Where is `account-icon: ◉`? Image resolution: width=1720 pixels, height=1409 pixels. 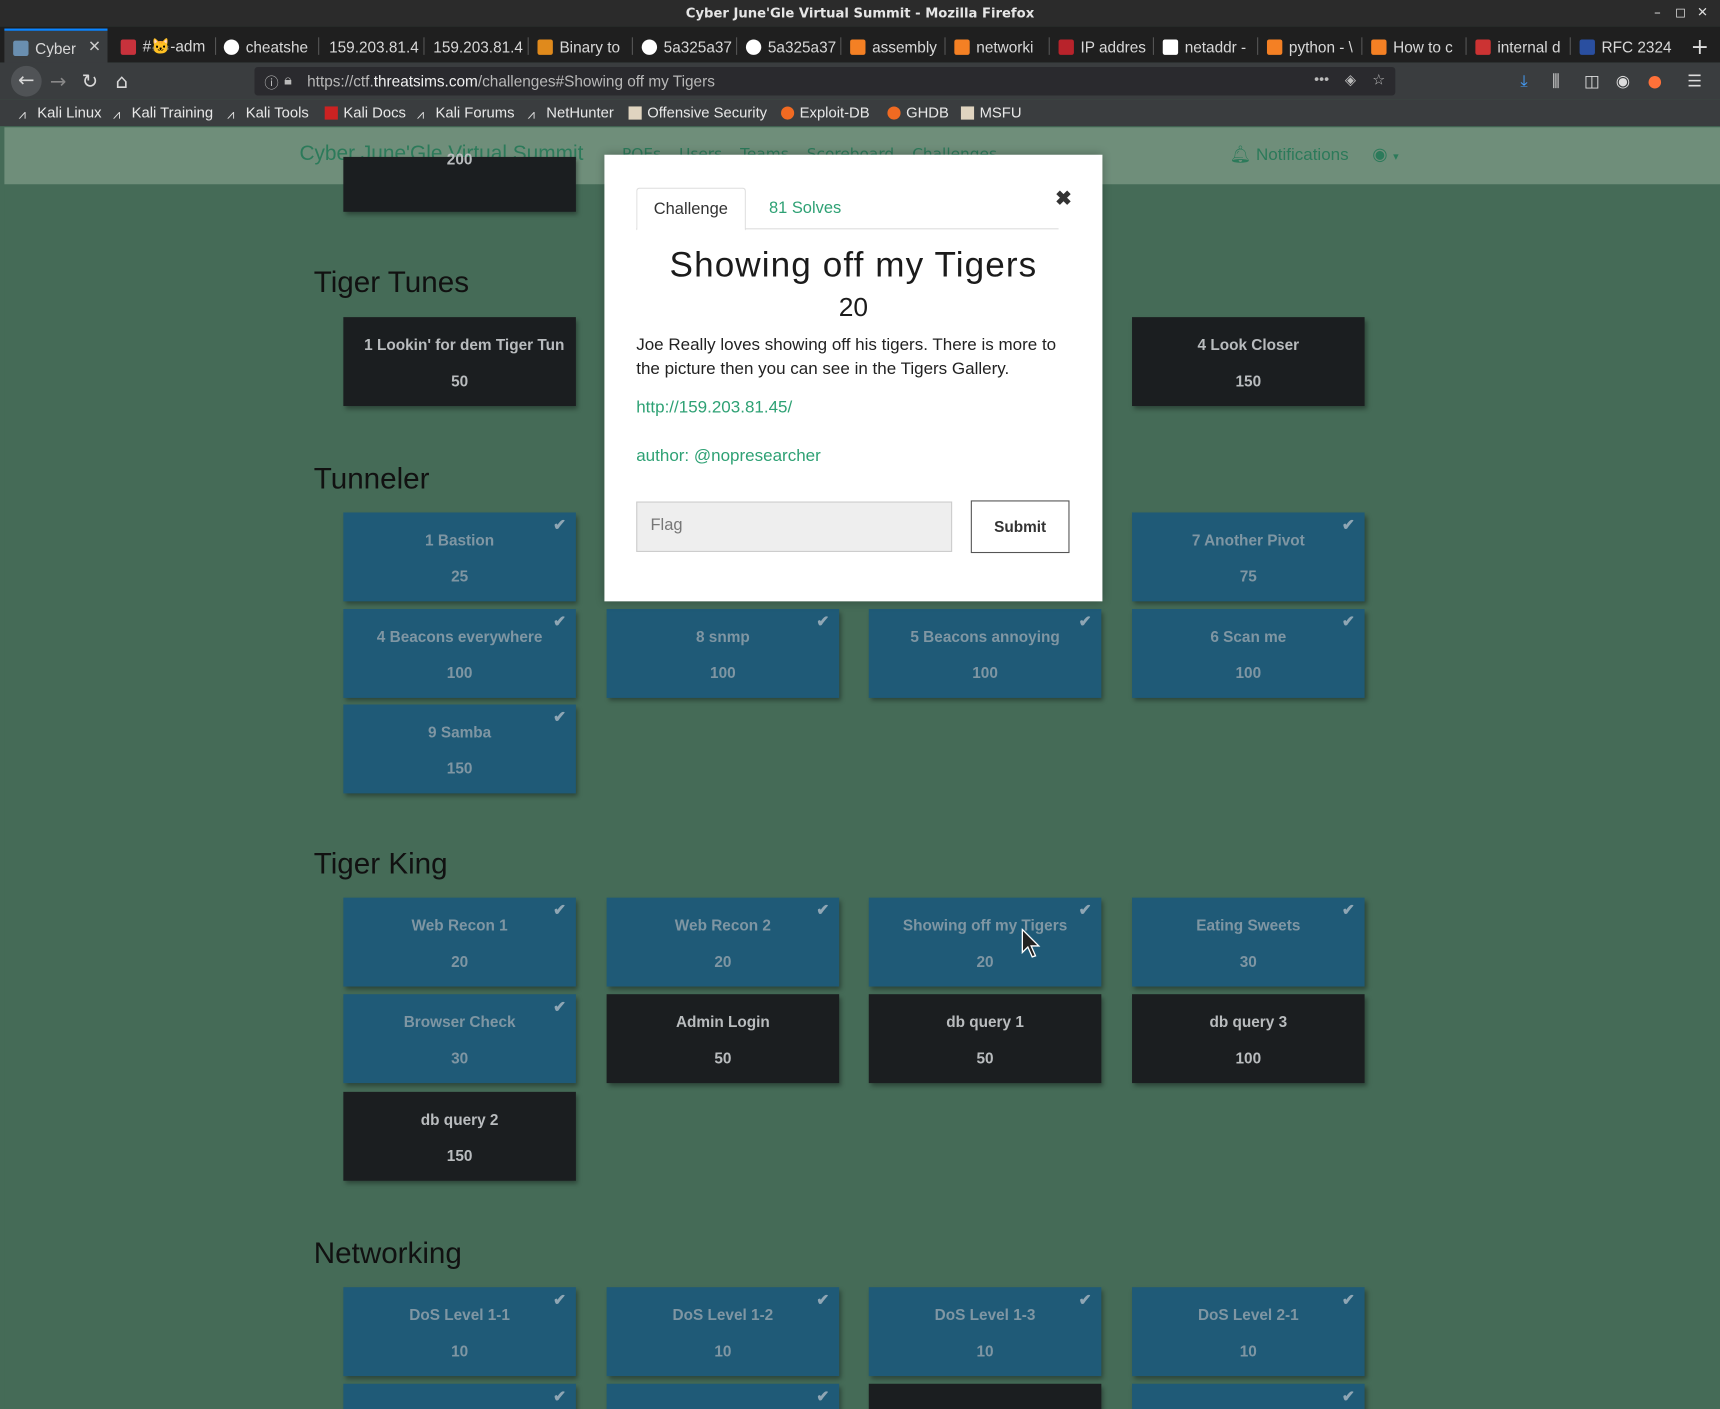
account-icon: ◉ is located at coordinates (1623, 81).